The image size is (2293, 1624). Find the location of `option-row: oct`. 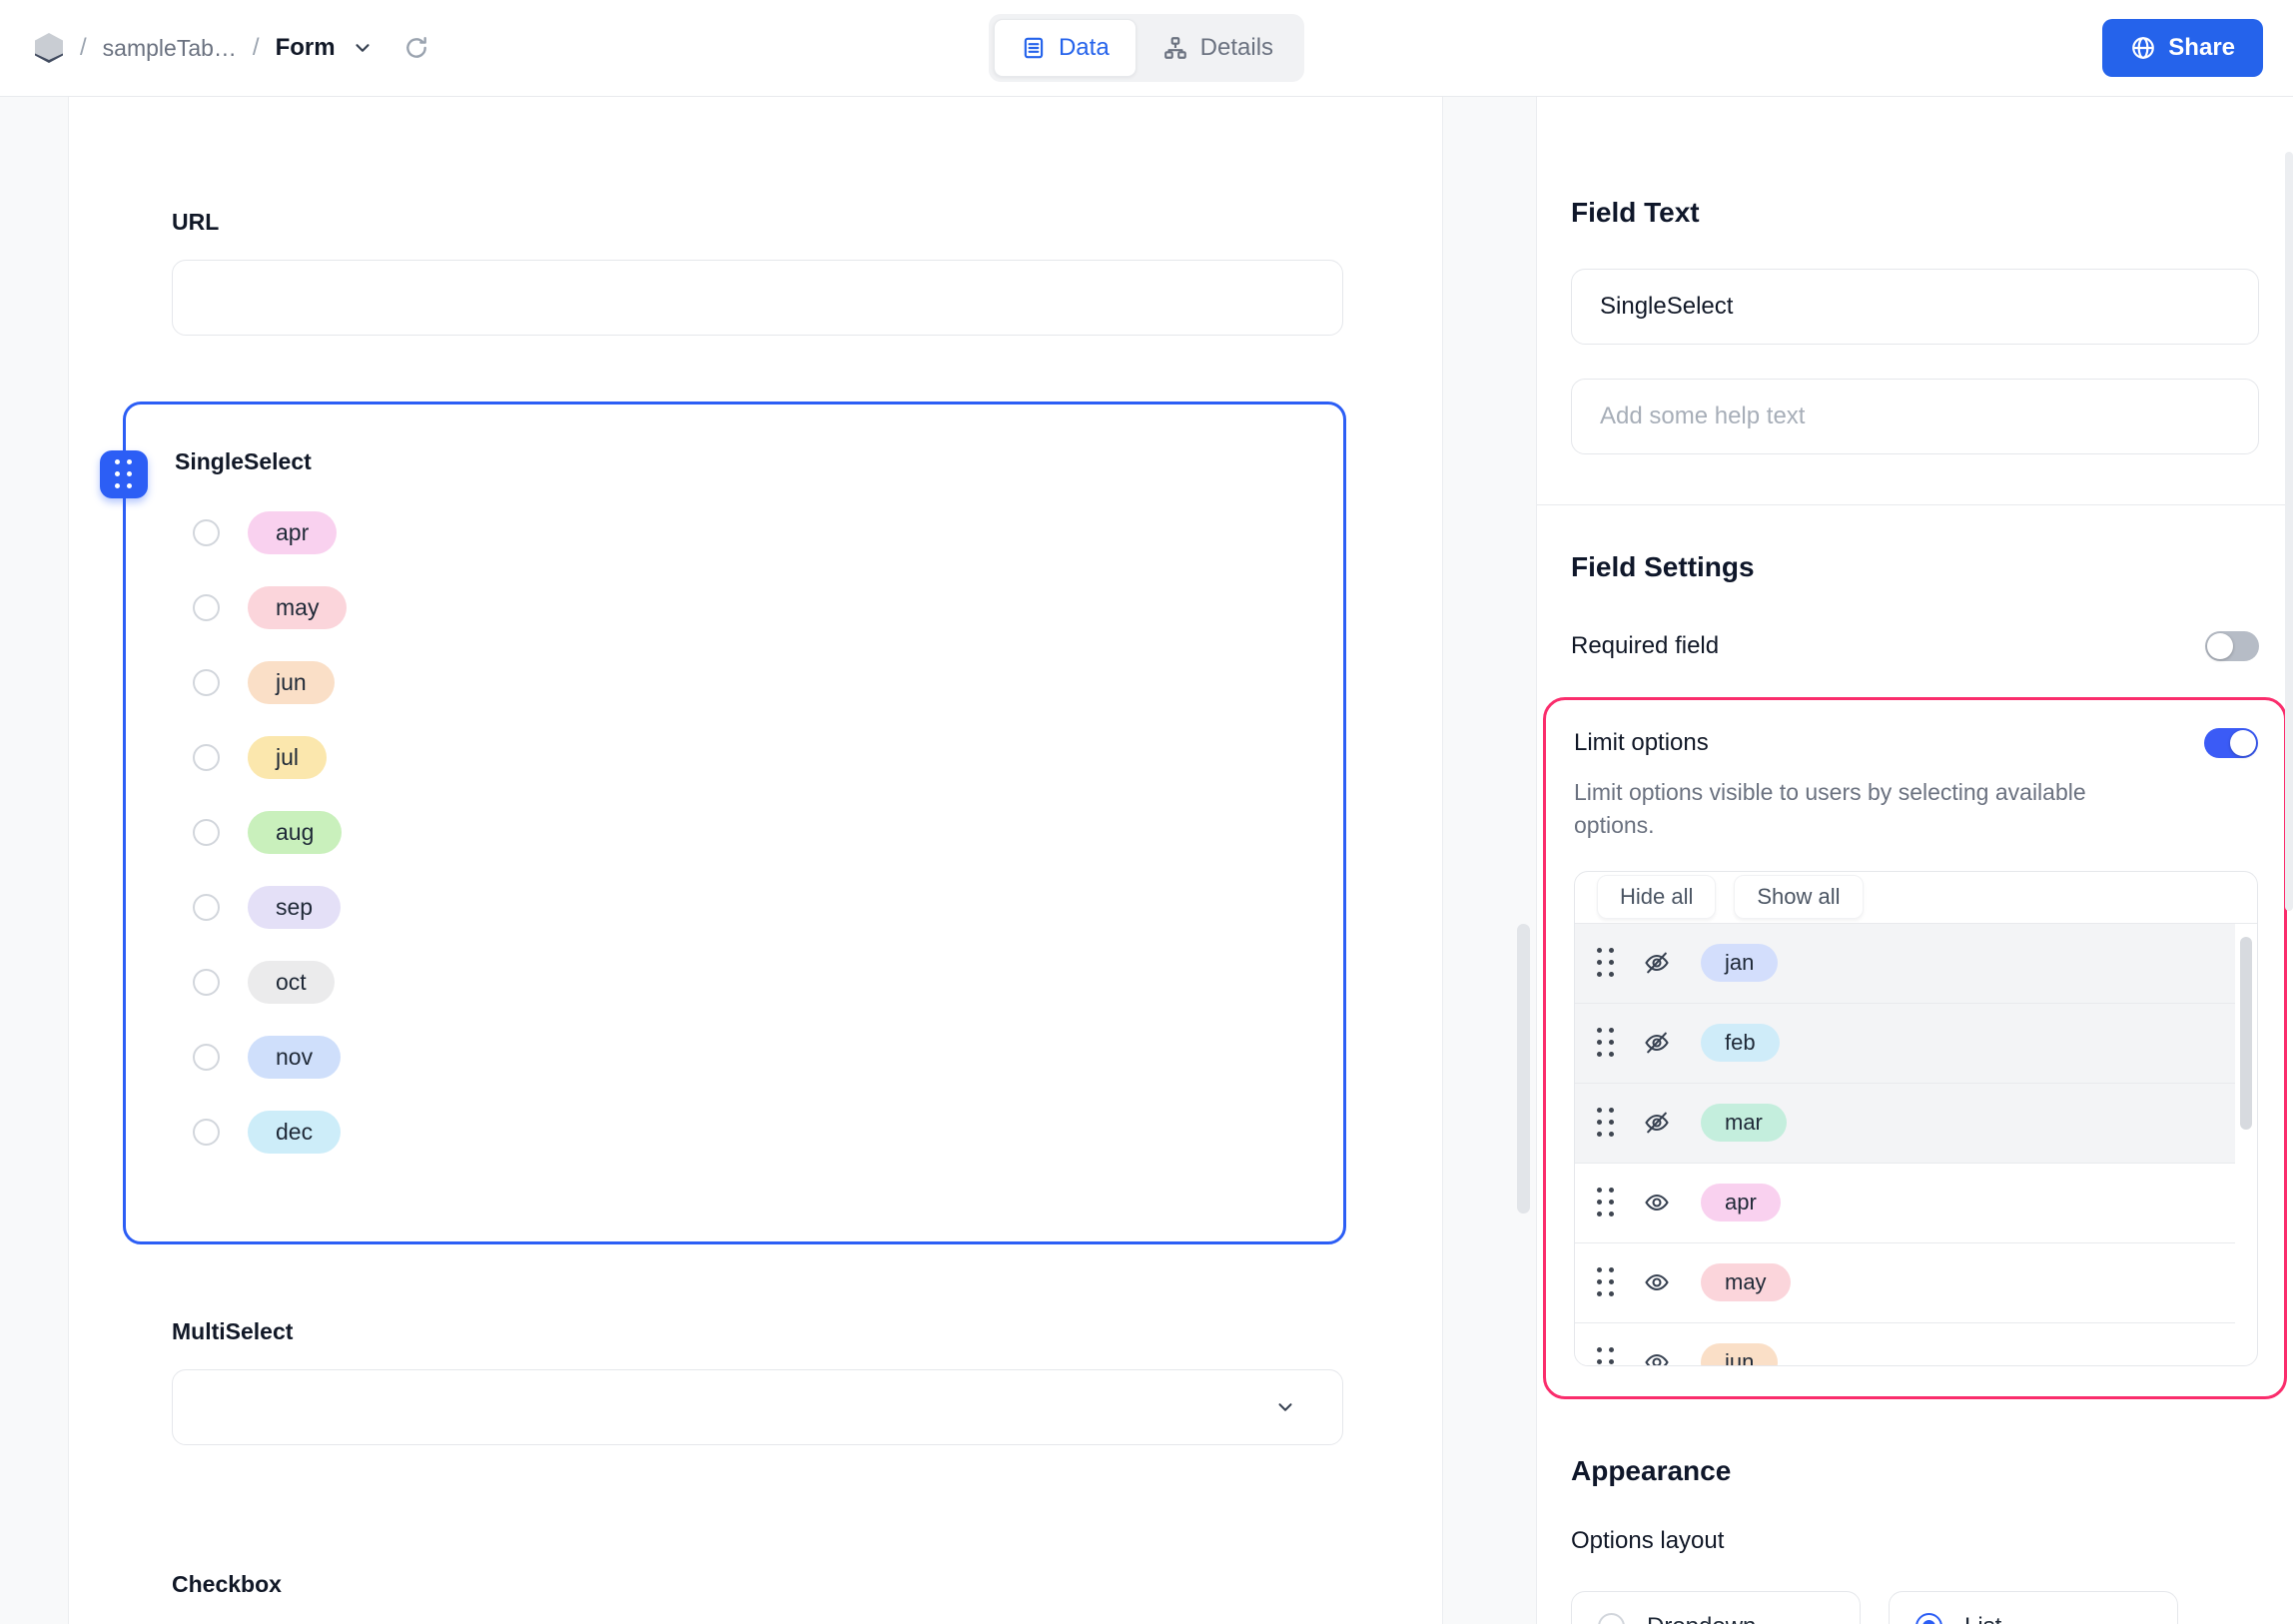

option-row: oct is located at coordinates (748, 982).